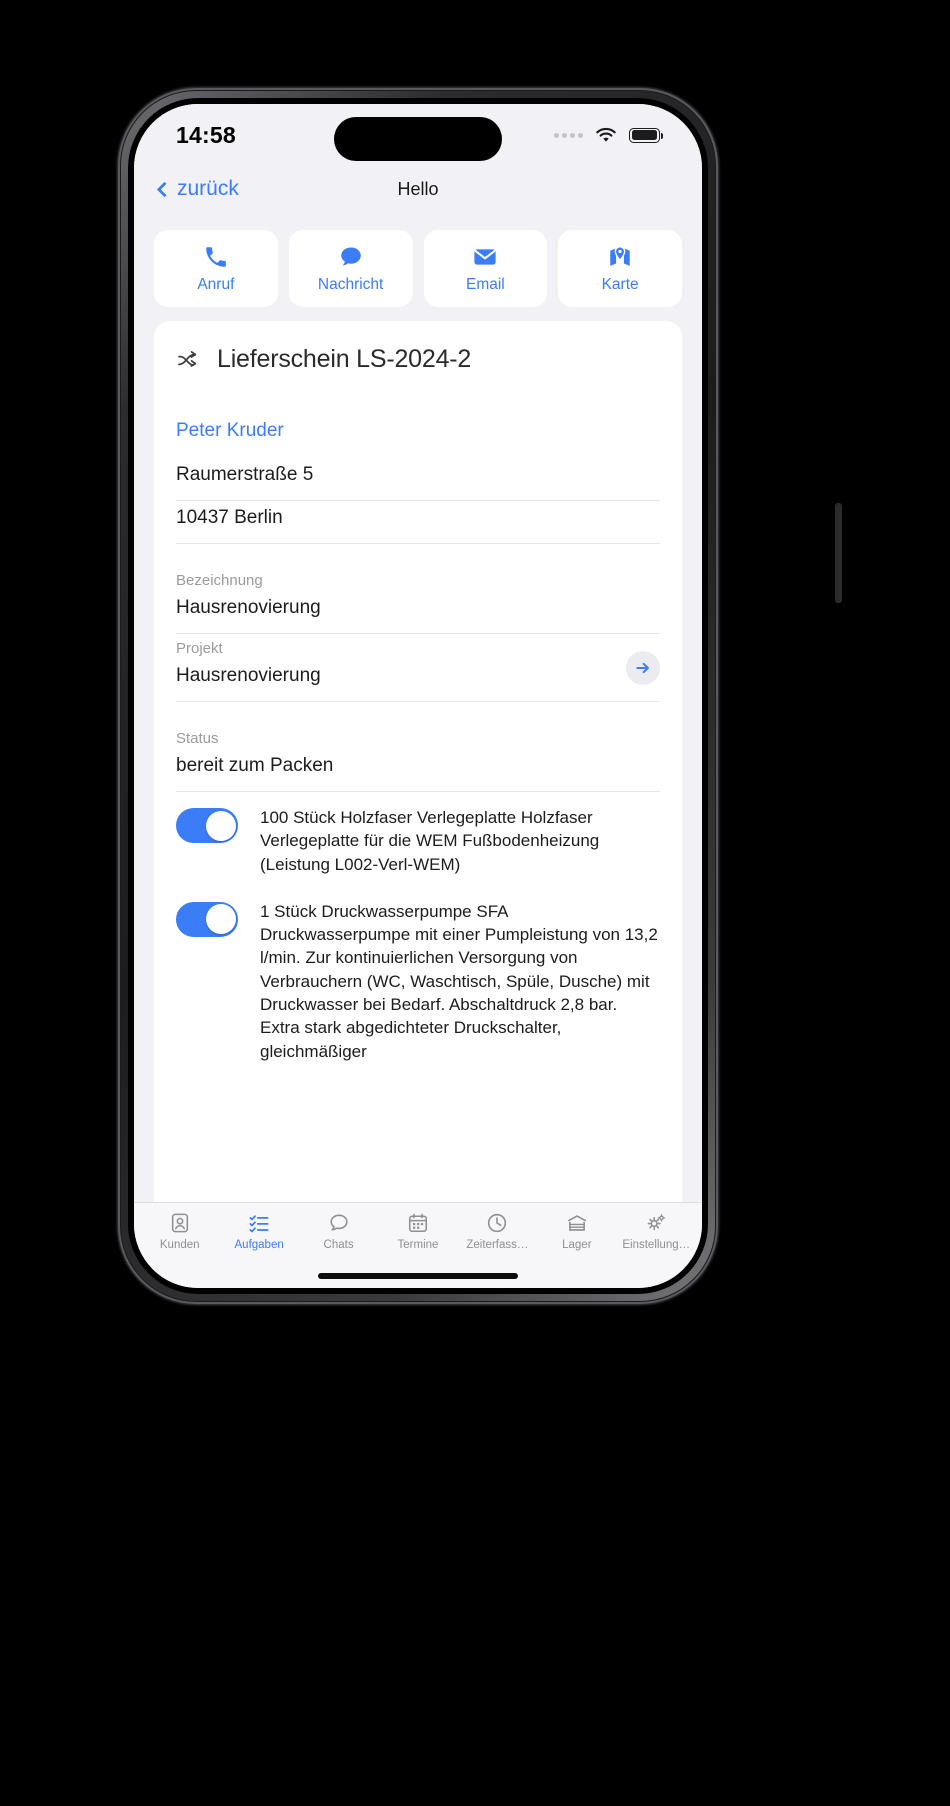 The width and height of the screenshot is (950, 1806). I want to click on projekt-text-col: Projekt Hausrenovierung, so click(401, 663).